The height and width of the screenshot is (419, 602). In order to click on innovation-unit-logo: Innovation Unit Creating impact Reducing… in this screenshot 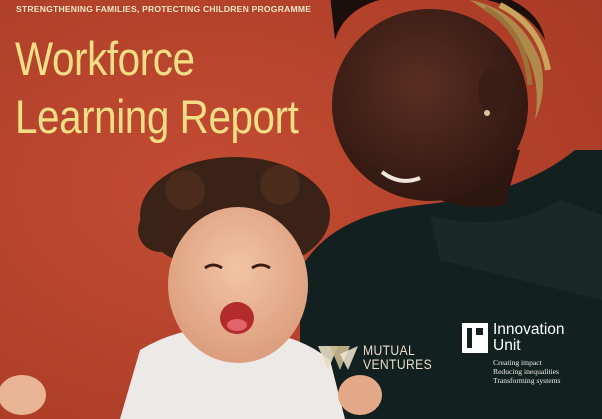, I will do `click(531, 358)`.